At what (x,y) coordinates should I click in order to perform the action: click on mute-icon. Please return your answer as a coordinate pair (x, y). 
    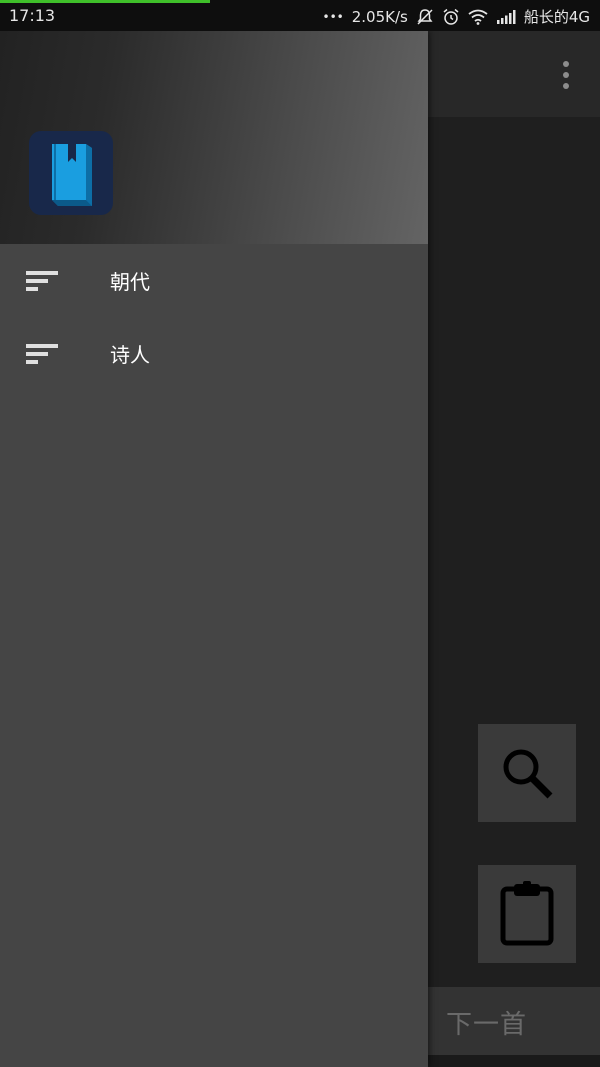
    Looking at the image, I should click on (425, 17).